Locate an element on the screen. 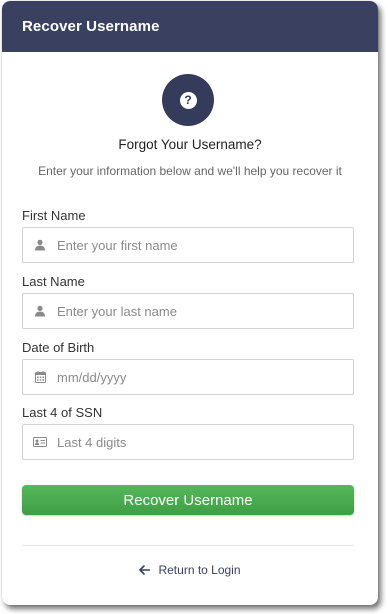 The image size is (388, 614). last-name-field-wrap is located at coordinates (188, 311).